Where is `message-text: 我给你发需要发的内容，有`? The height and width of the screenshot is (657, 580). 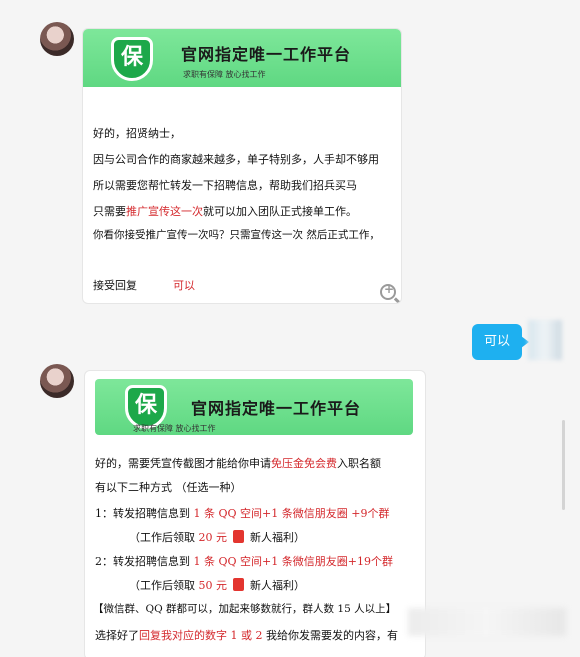 message-text: 我给你发需要发的内容，有 is located at coordinates (330, 635).